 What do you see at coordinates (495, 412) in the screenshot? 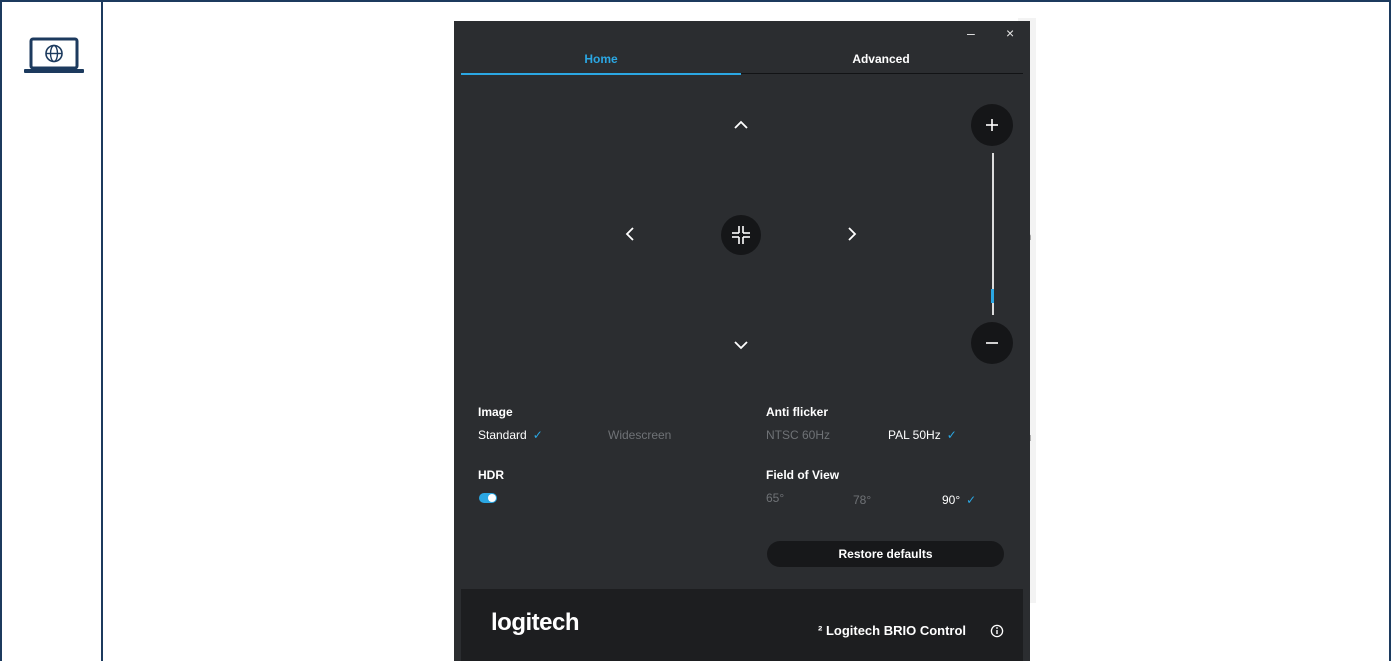
I see `image-title: Image` at bounding box center [495, 412].